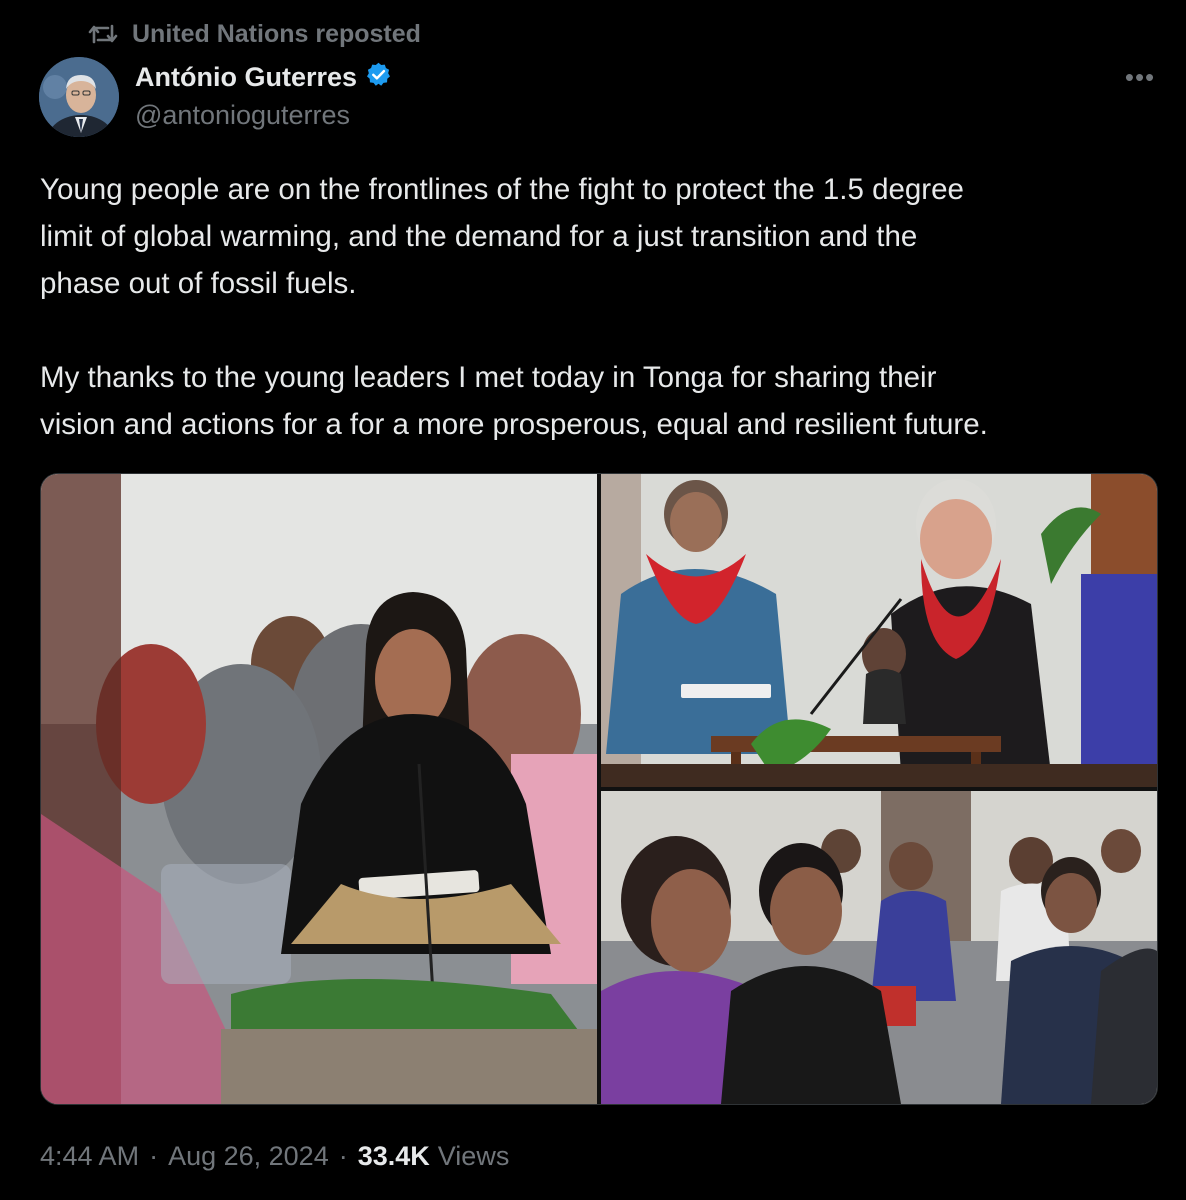 Image resolution: width=1186 pixels, height=1200 pixels. I want to click on repost-label: United Nations reposted, so click(276, 33).